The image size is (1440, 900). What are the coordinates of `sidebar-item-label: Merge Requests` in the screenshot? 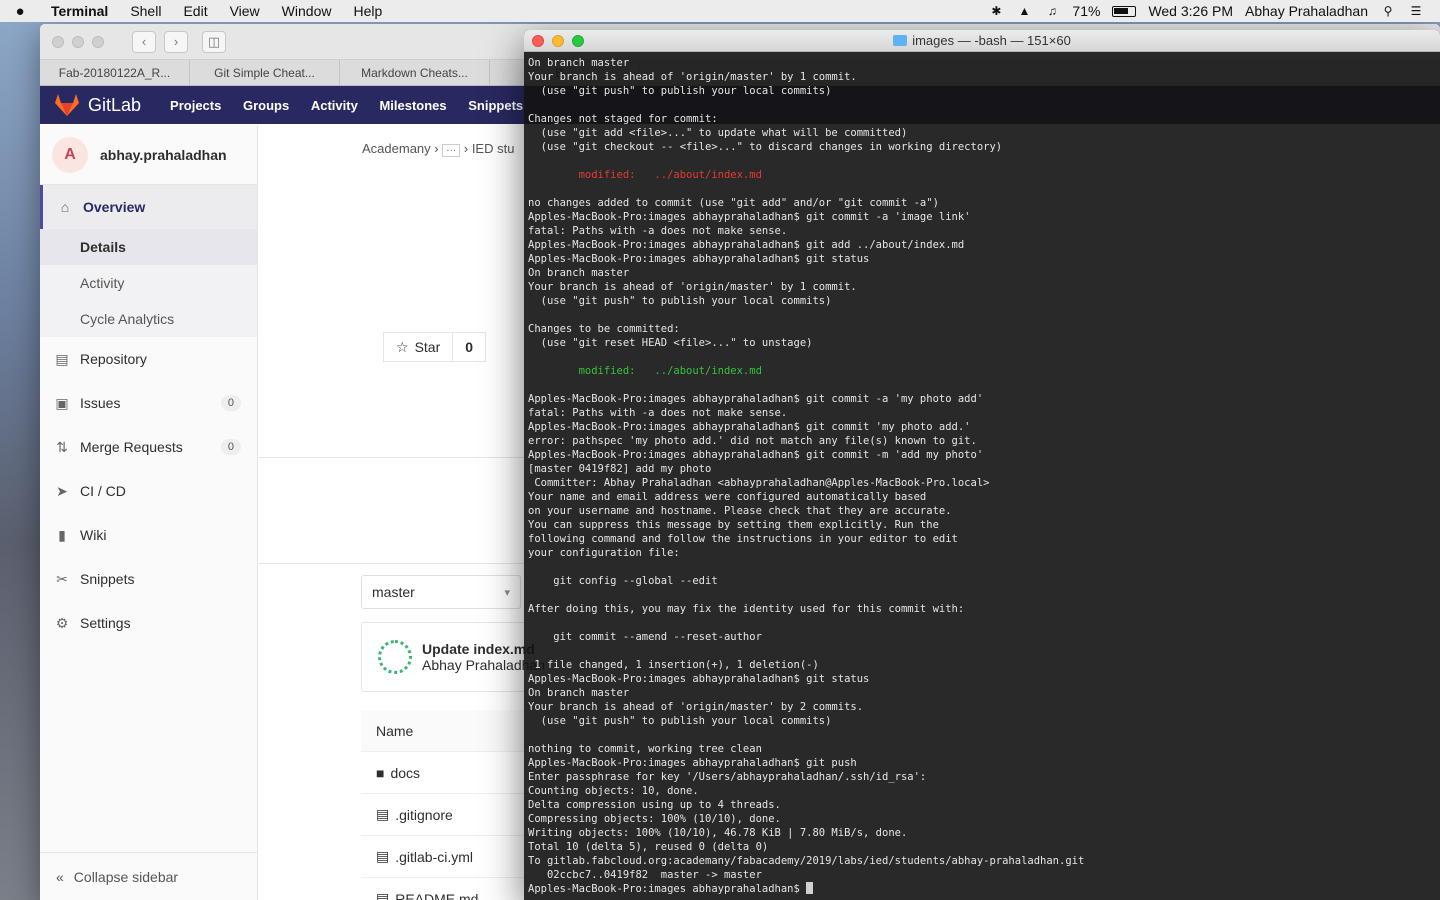 It's located at (131, 447).